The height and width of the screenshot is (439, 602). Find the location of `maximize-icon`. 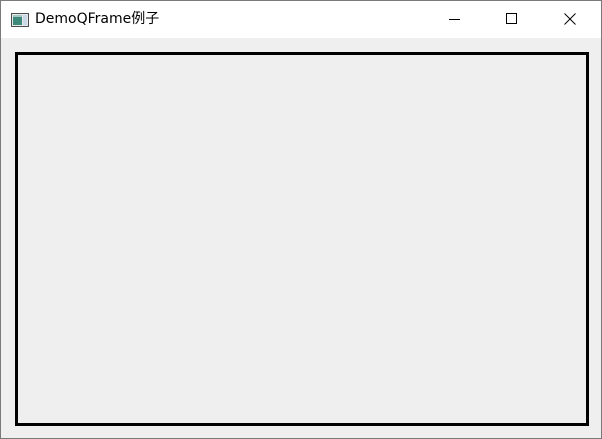

maximize-icon is located at coordinates (512, 19).